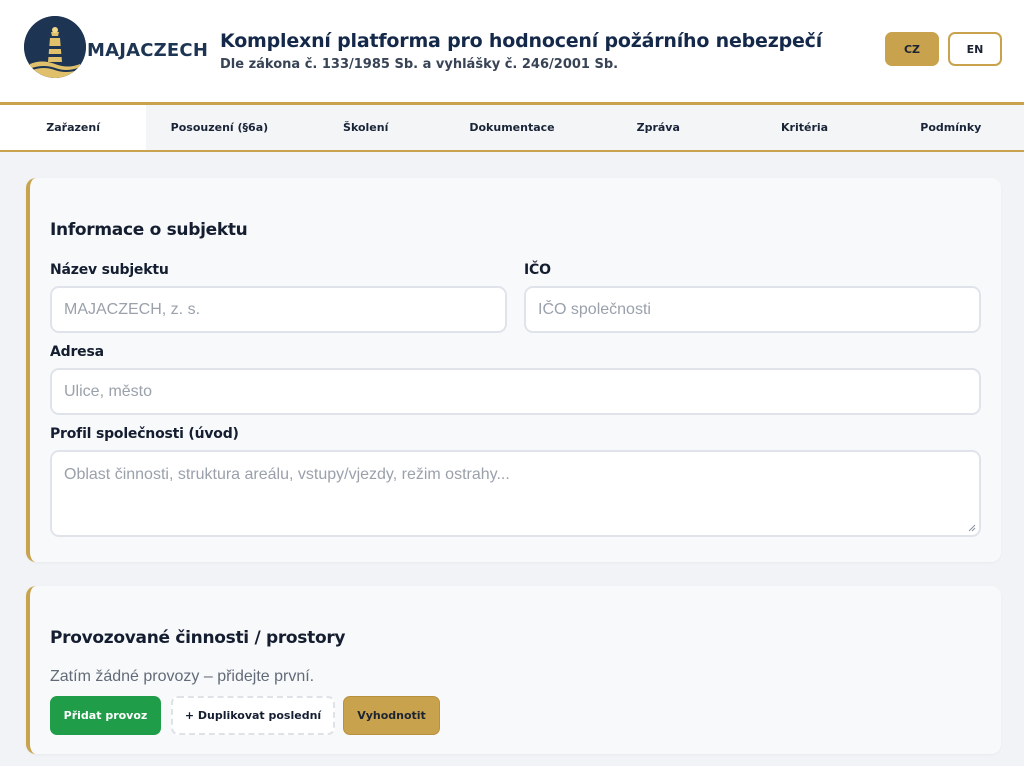  What do you see at coordinates (77, 352) in the screenshot?
I see `address-label: Adresa` at bounding box center [77, 352].